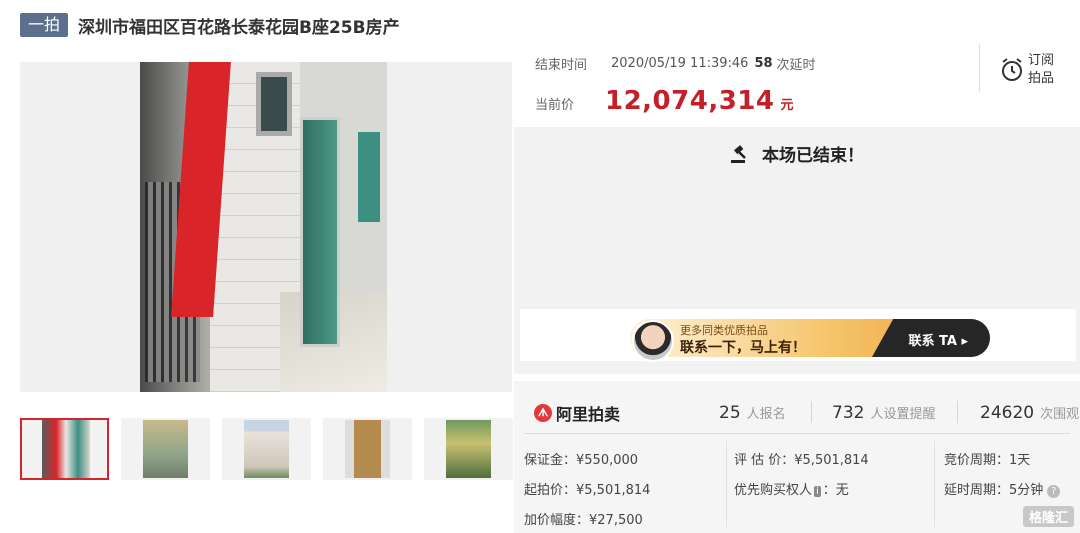 This screenshot has height=533, width=1080. I want to click on delay-count-label: 次延时, so click(796, 65).